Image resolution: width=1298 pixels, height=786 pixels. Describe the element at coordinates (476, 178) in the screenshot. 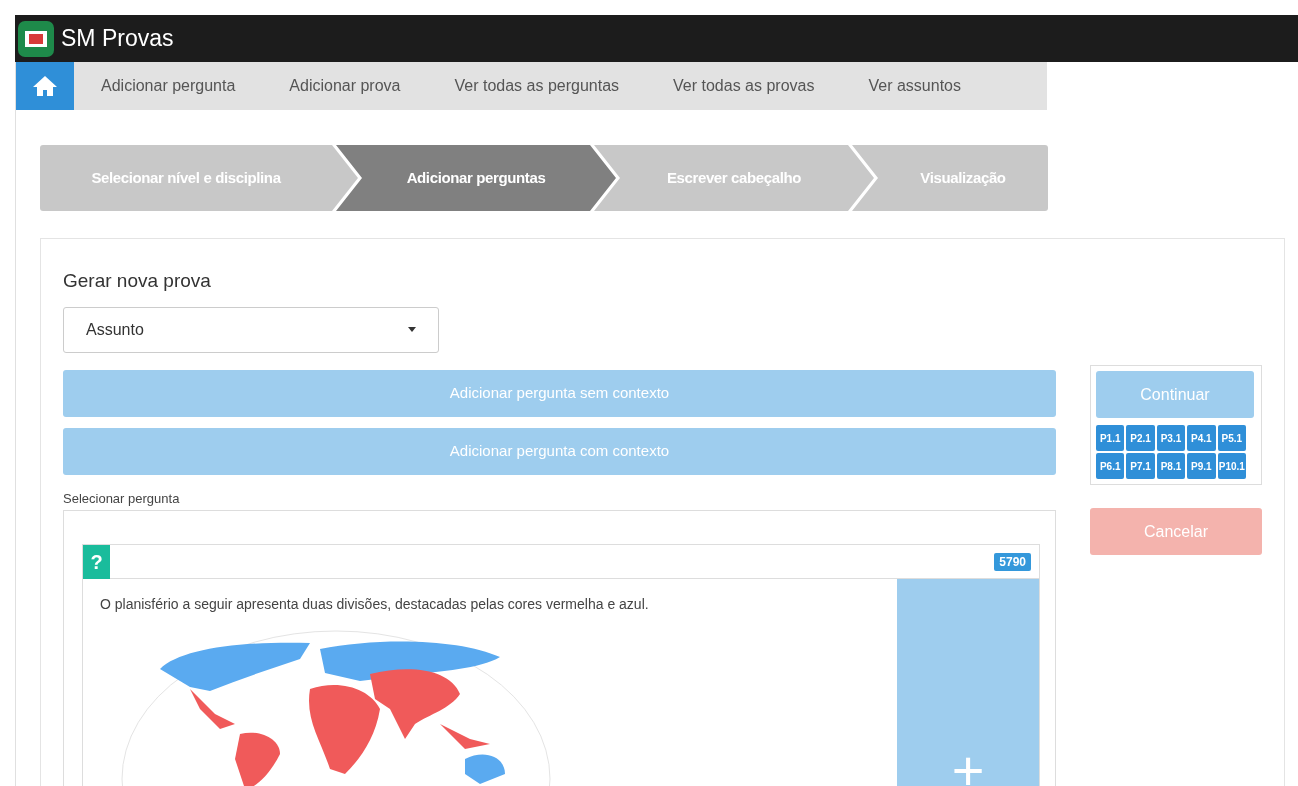

I see `wizard-step: Adicionar perguntas` at that location.